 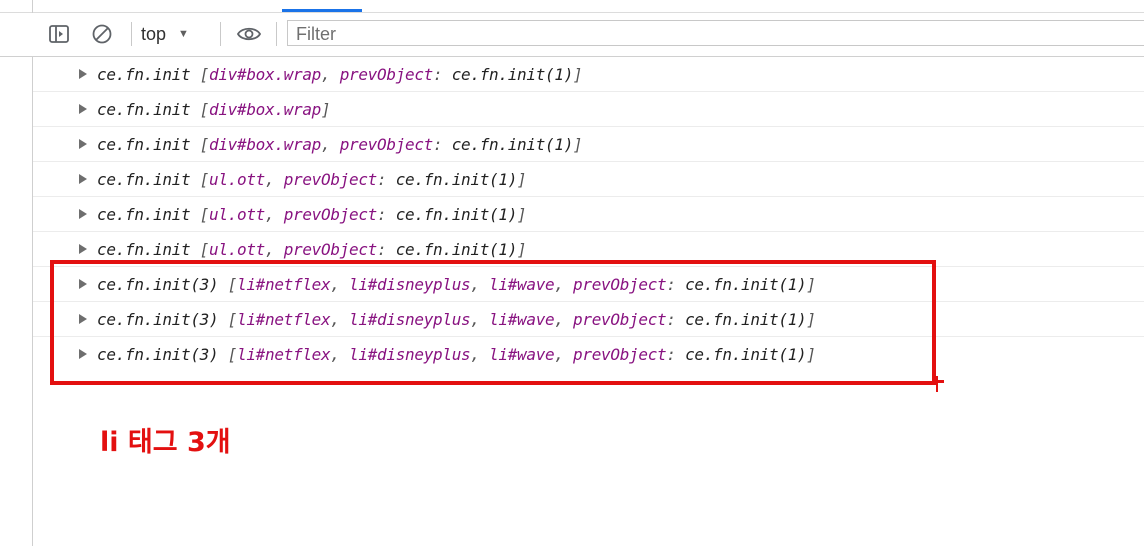 I want to click on console-toolbar: top ▼, so click(x=572, y=35).